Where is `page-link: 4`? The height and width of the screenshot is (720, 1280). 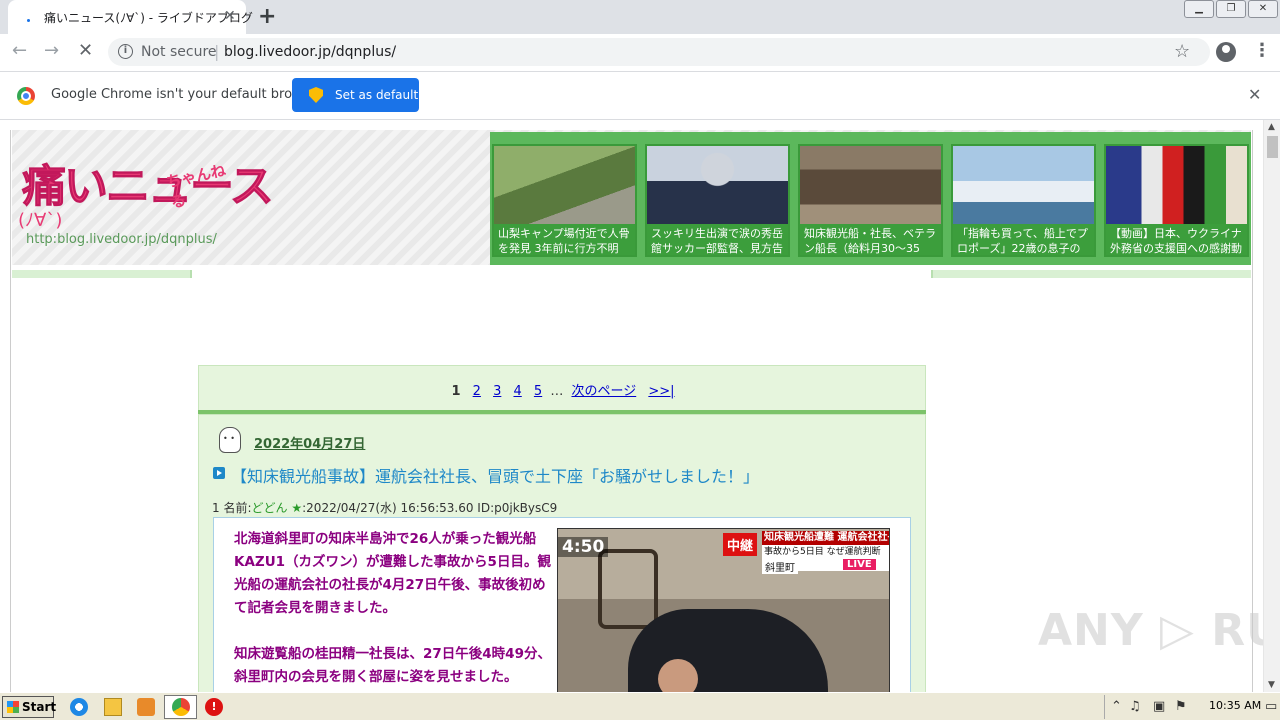 page-link: 4 is located at coordinates (517, 391).